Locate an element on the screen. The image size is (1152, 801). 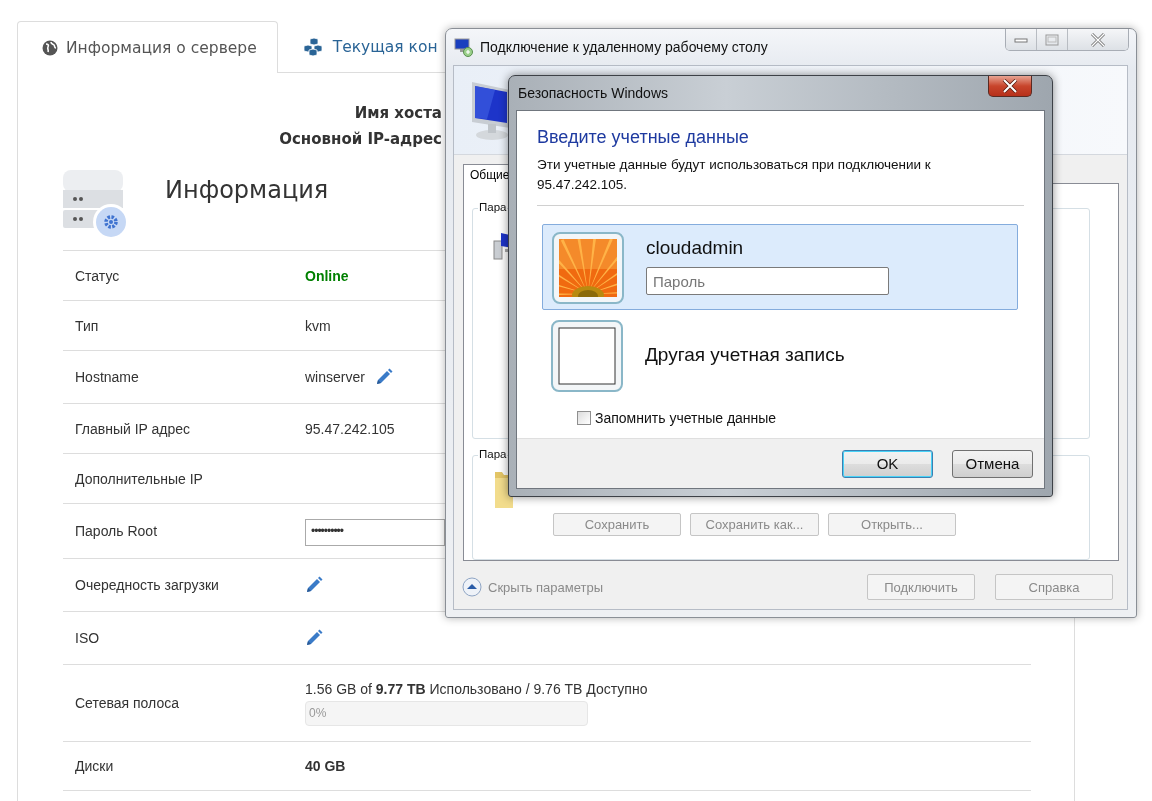
account-tile: Другая учетная запись is located at coordinates (780, 355).